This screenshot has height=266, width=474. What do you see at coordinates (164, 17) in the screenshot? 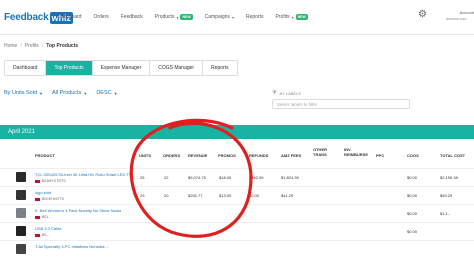
I see `nav-item-label: Products` at bounding box center [164, 17].